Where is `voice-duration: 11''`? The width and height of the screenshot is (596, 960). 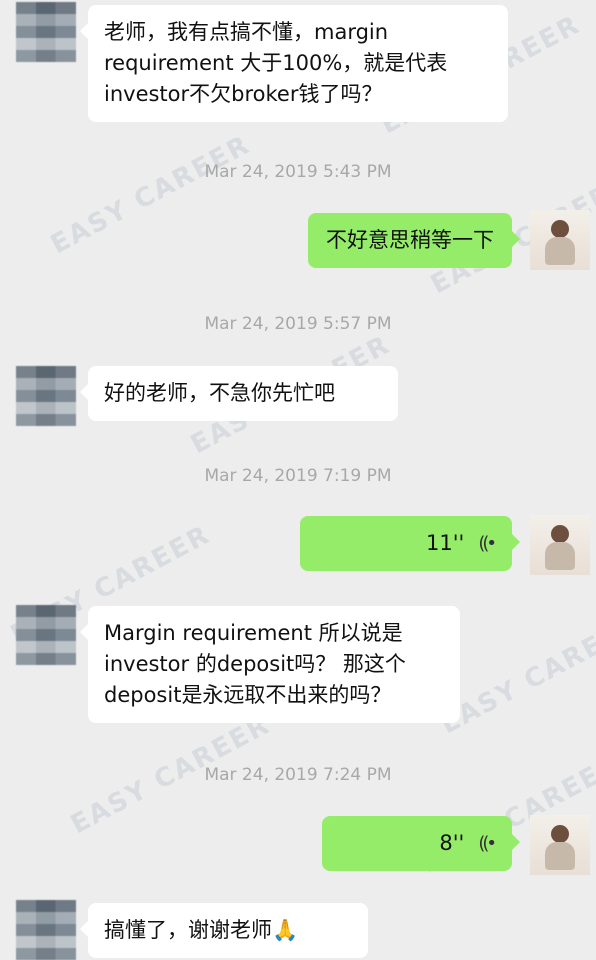 voice-duration: 11'' is located at coordinates (445, 543).